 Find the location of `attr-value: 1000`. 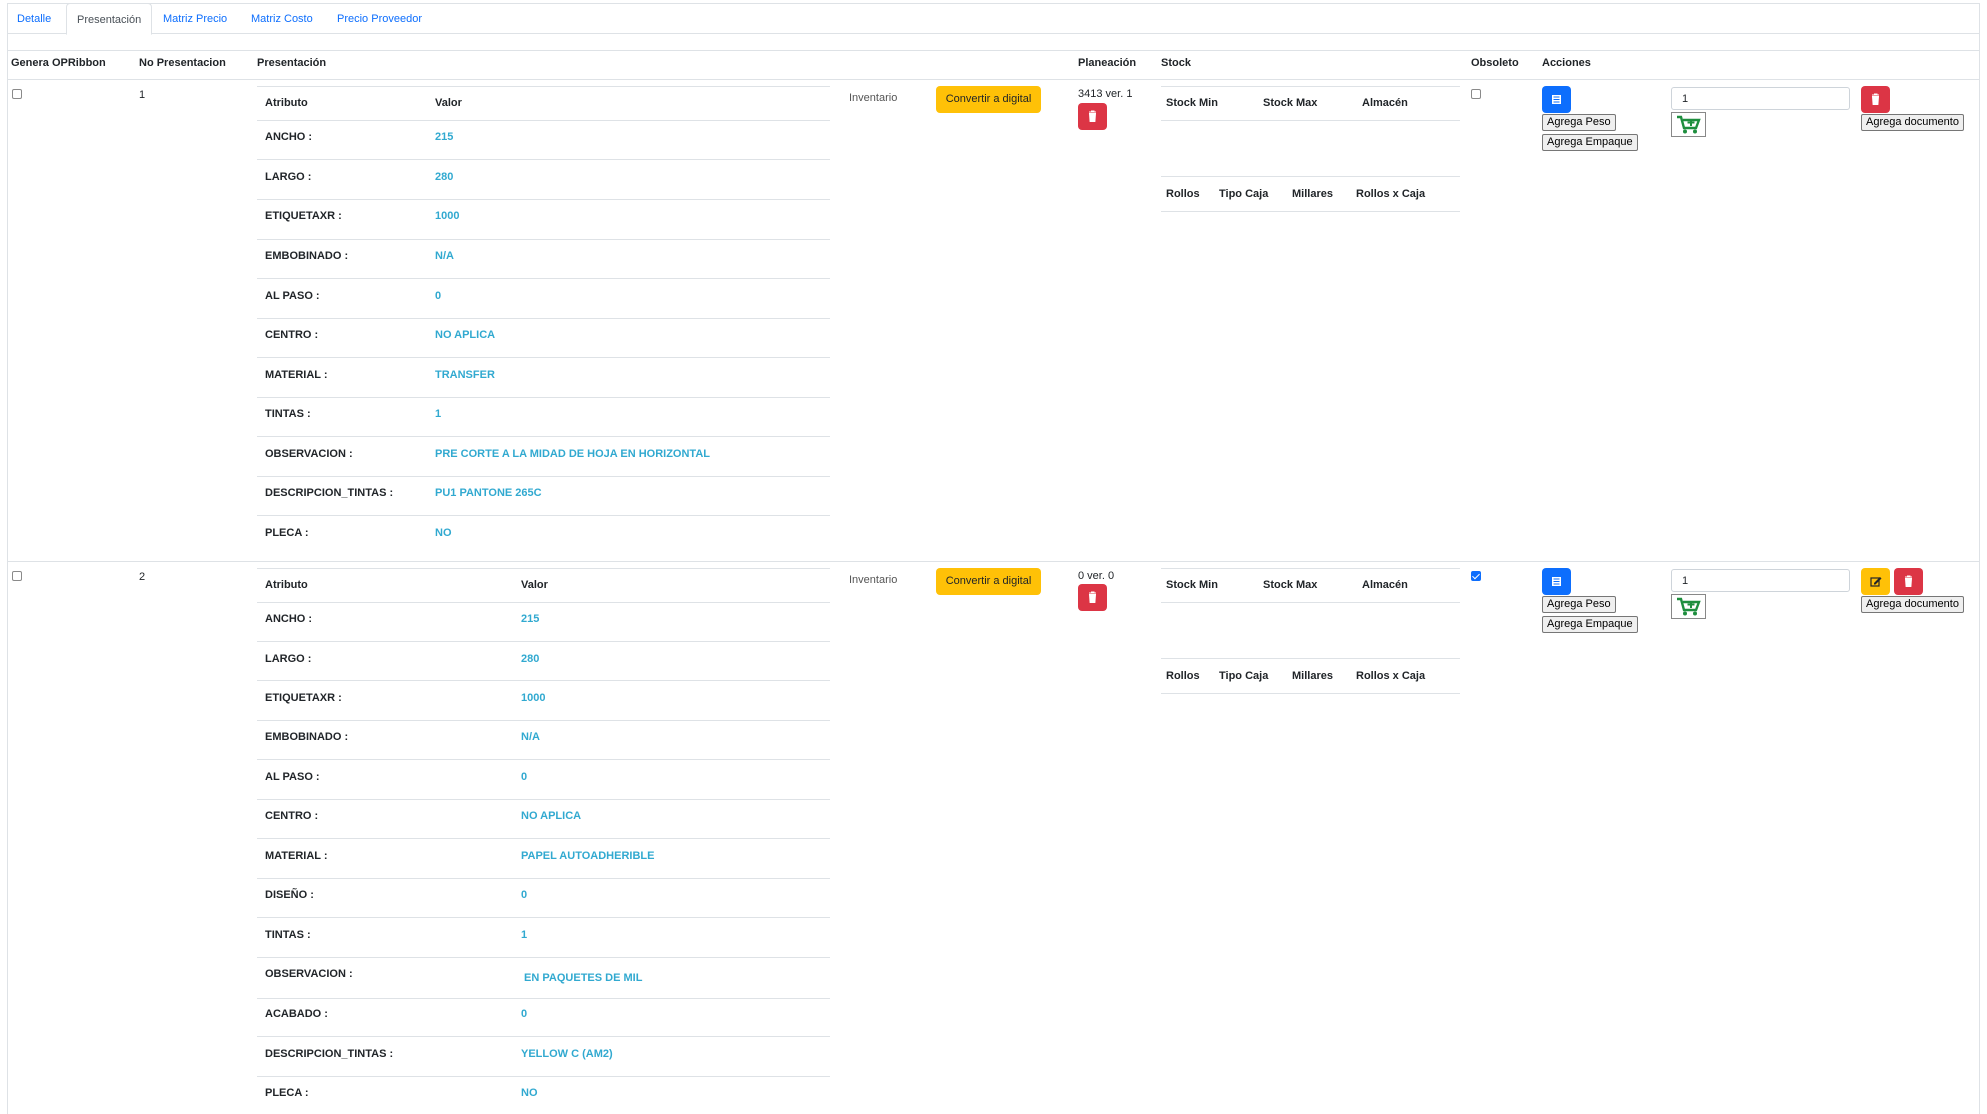

attr-value: 1000 is located at coordinates (533, 698).